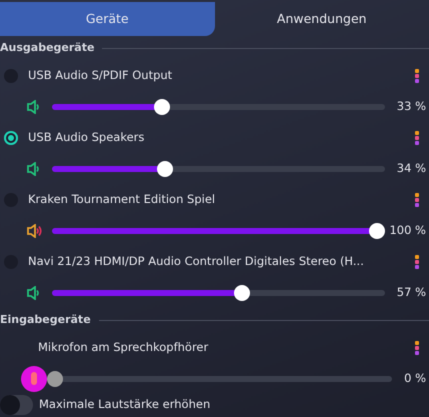 The width and height of the screenshot is (429, 417). Describe the element at coordinates (34, 379) in the screenshot. I see `microphone-icon` at that location.